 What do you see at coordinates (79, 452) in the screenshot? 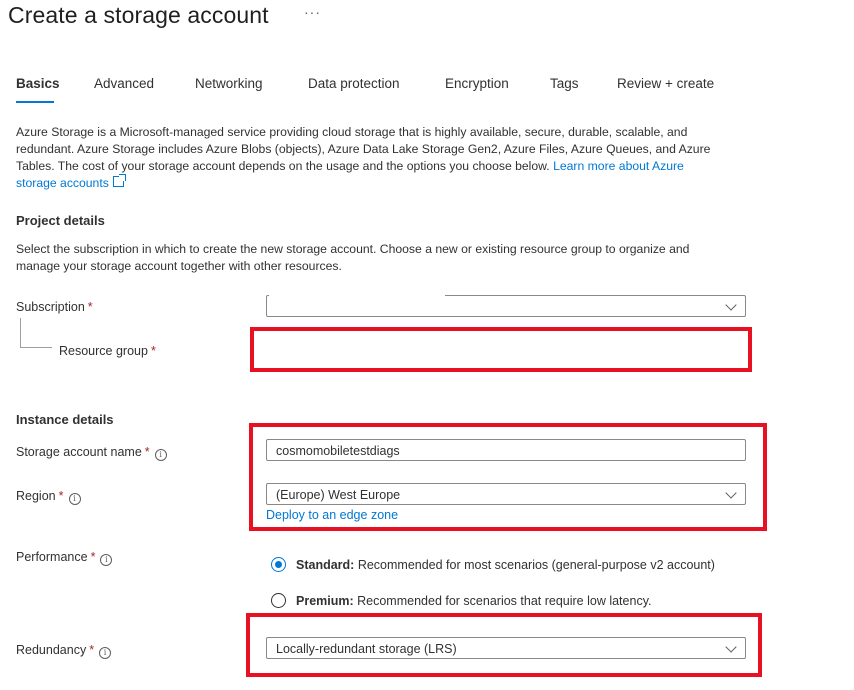
I see `storage-account-name-label-text: Storage account name` at bounding box center [79, 452].